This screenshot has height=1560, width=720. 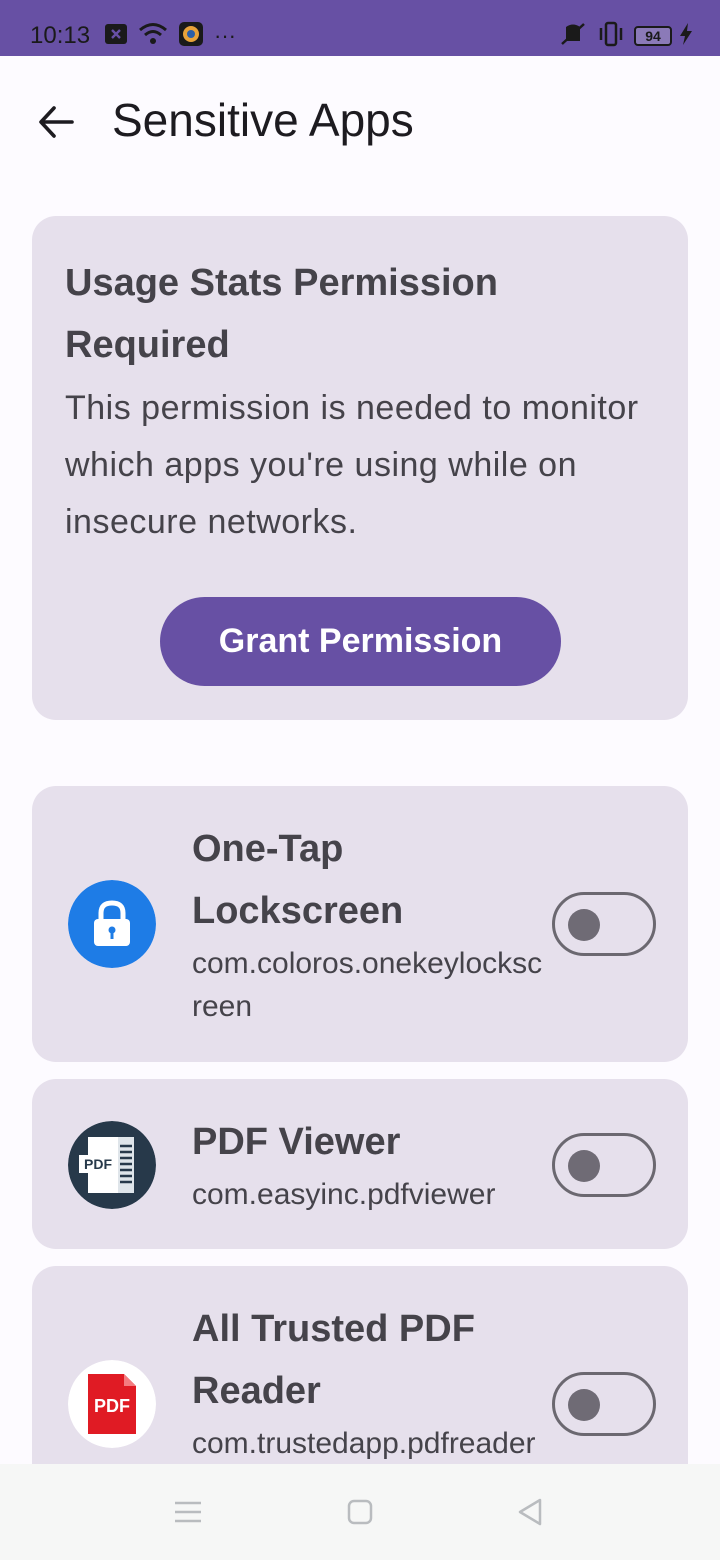 What do you see at coordinates (686, 36) in the screenshot?
I see `charging-bolt-icon` at bounding box center [686, 36].